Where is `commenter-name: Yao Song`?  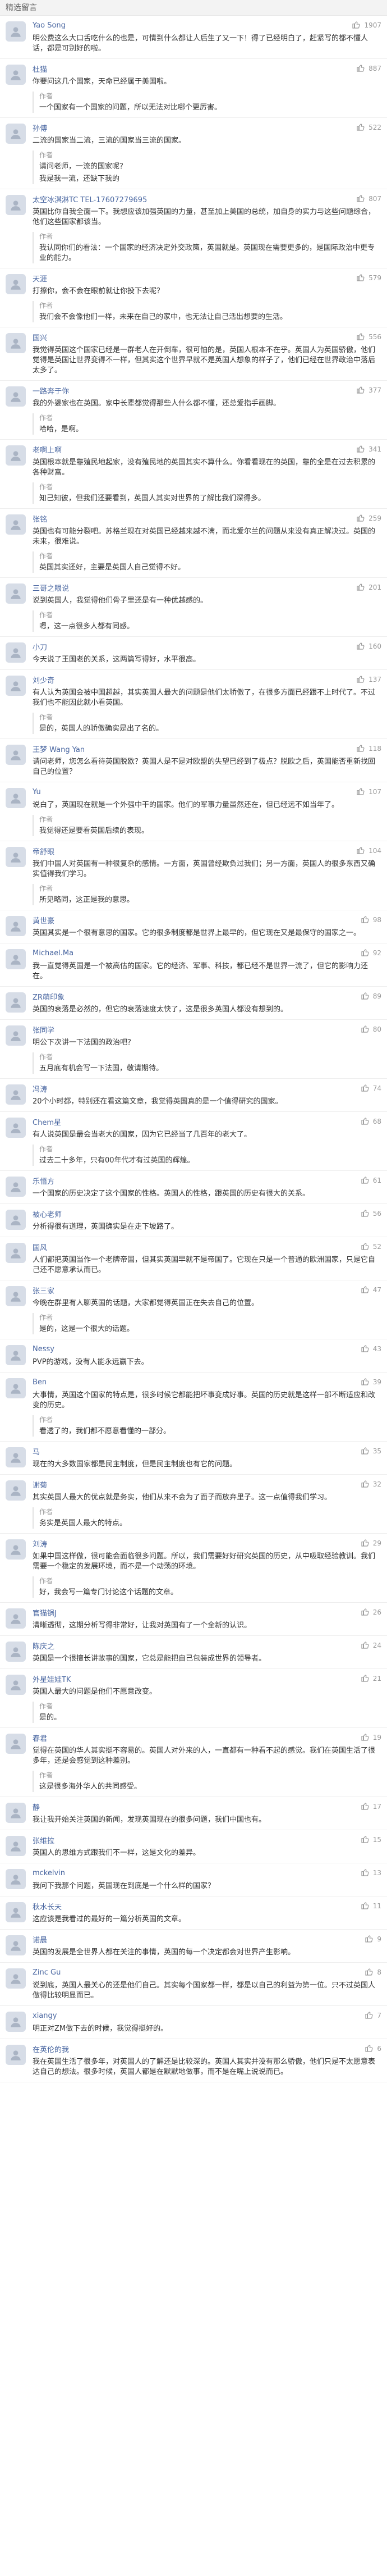 commenter-name: Yao Song is located at coordinates (49, 25).